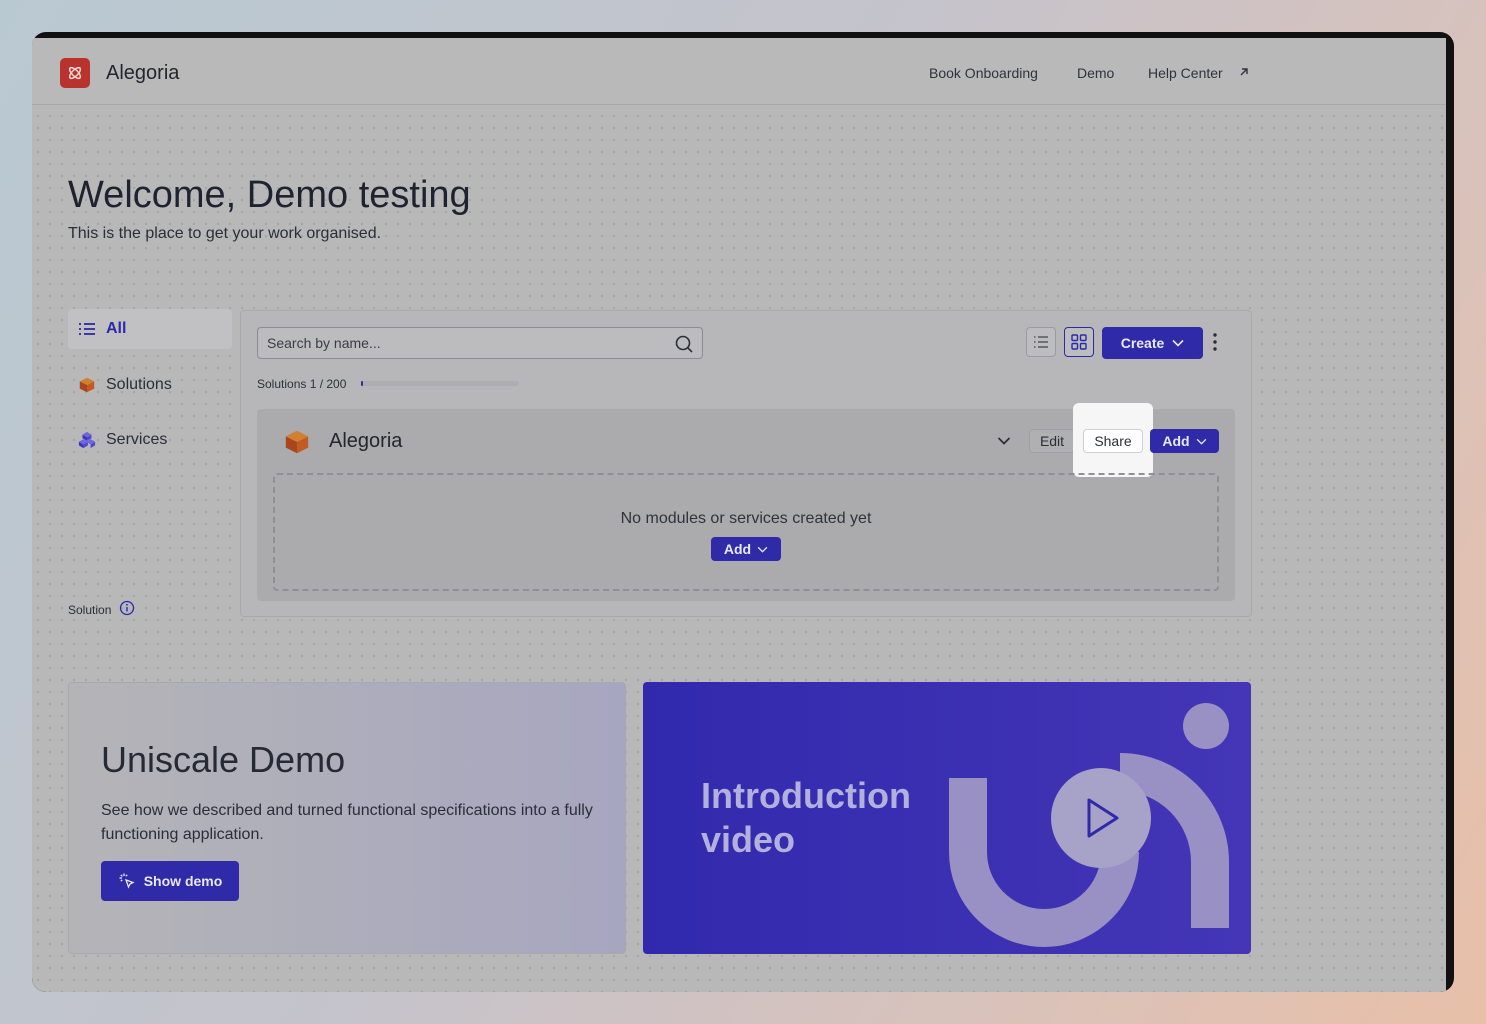 This screenshot has height=1024, width=1486. What do you see at coordinates (137, 439) in the screenshot?
I see `sidebar-item-label: Services` at bounding box center [137, 439].